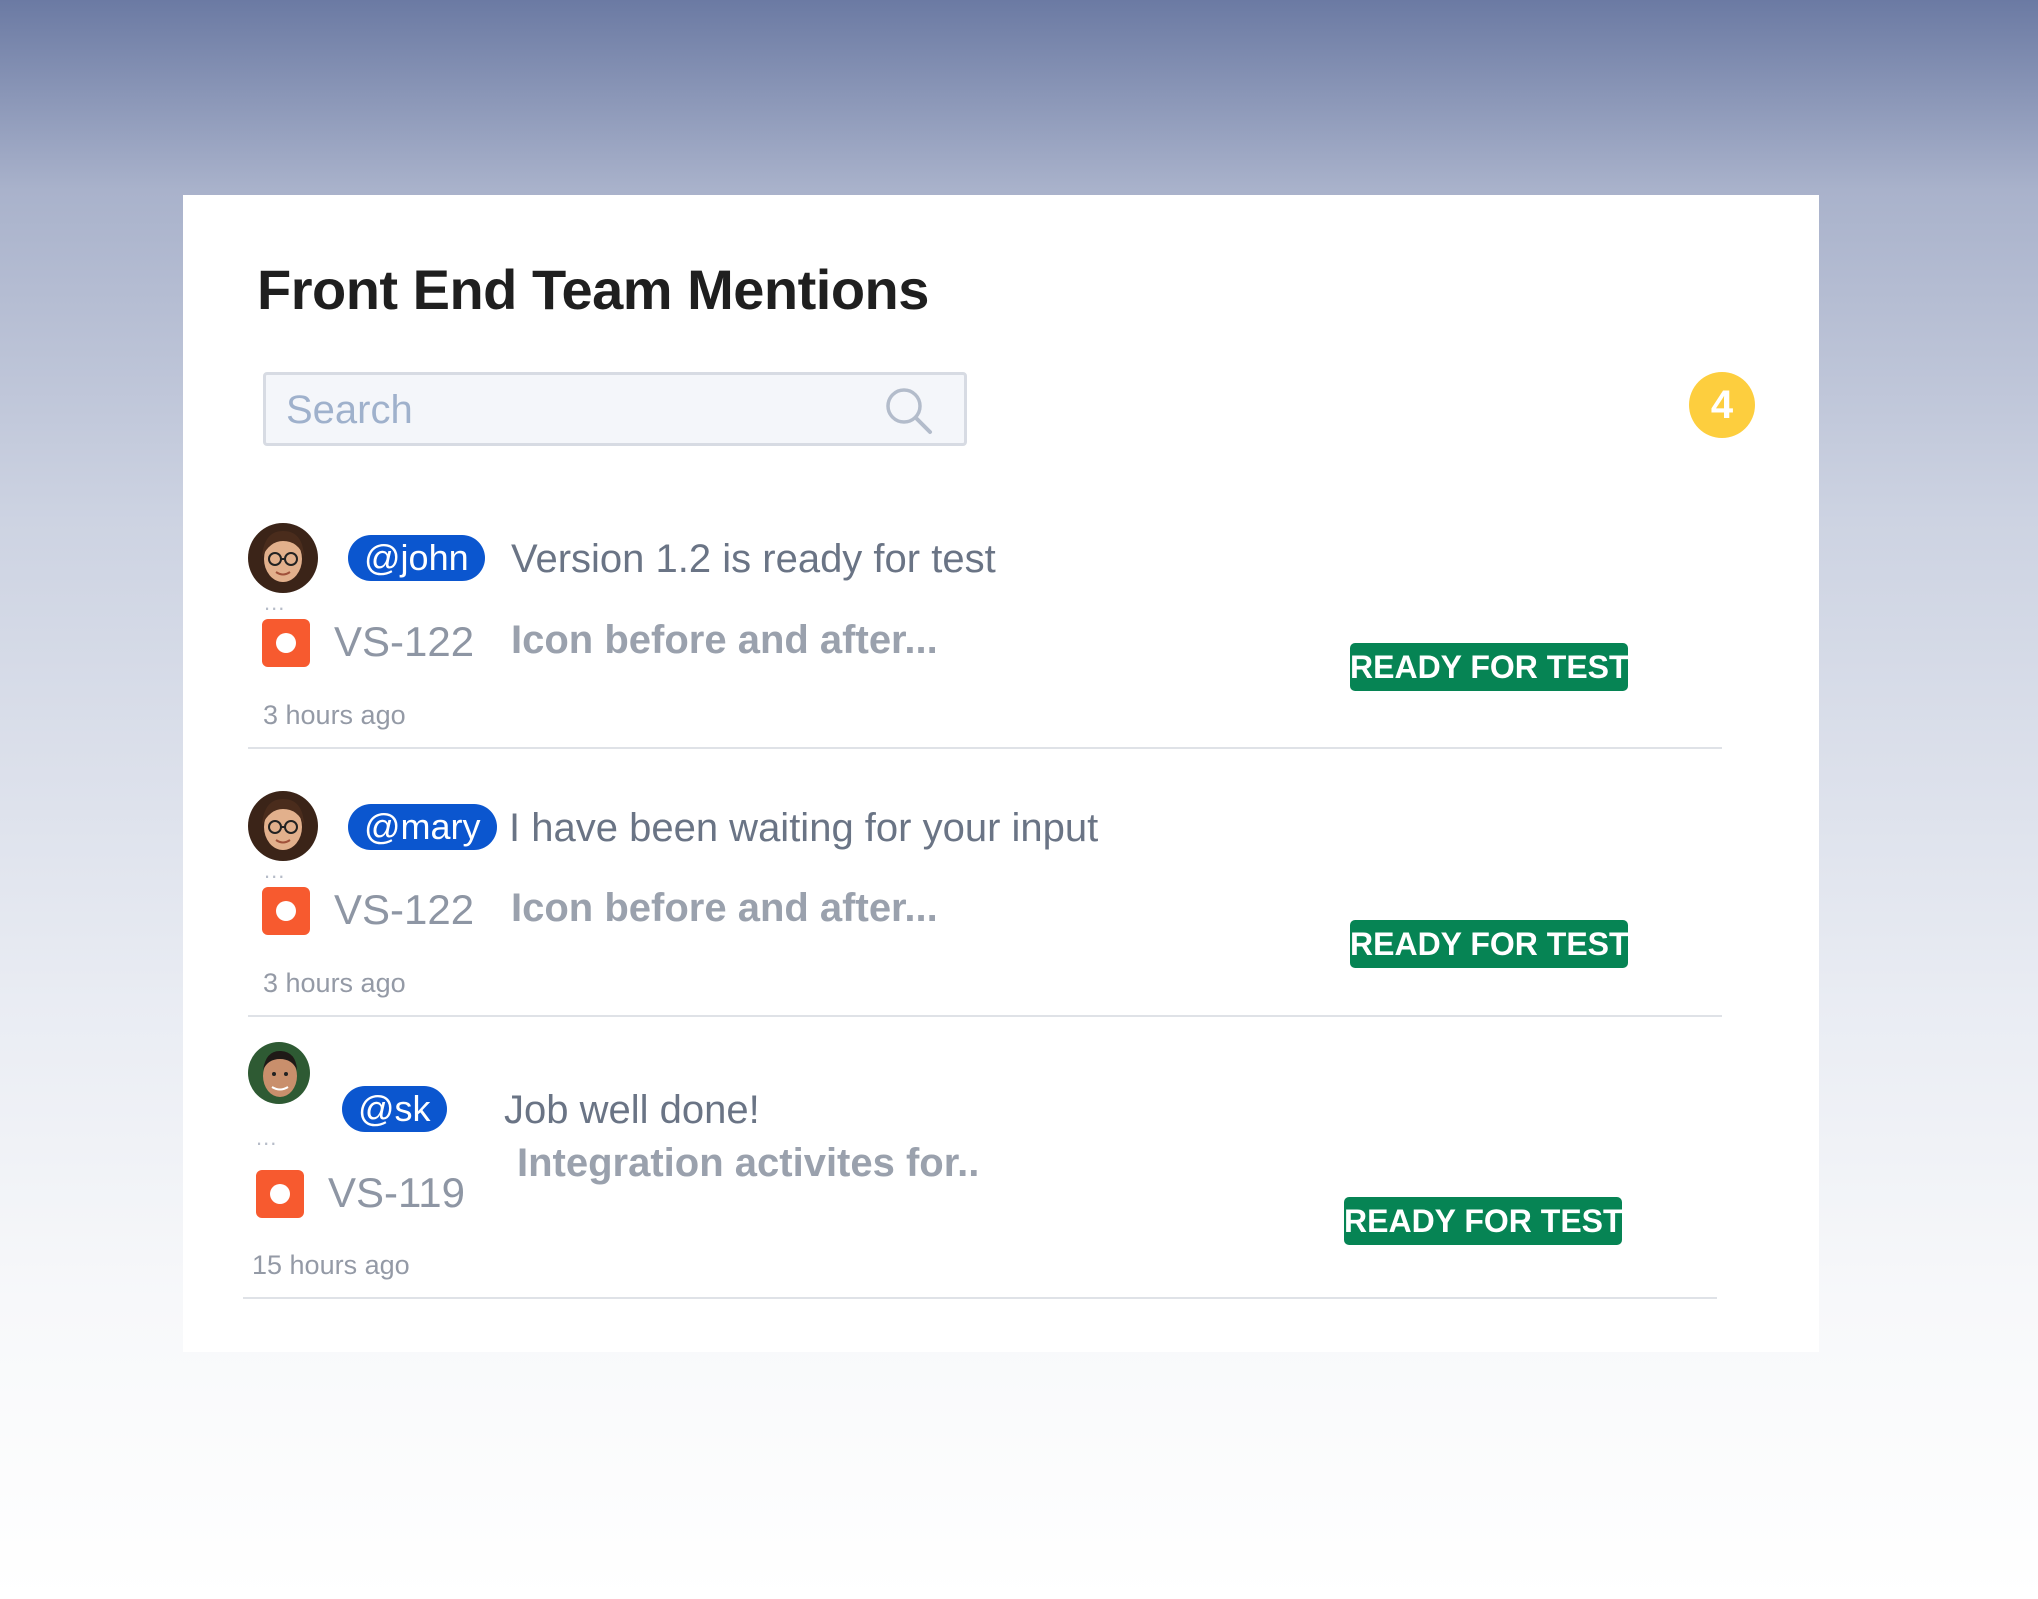  What do you see at coordinates (331, 1265) in the screenshot?
I see `timestamp: 15 hours ago` at bounding box center [331, 1265].